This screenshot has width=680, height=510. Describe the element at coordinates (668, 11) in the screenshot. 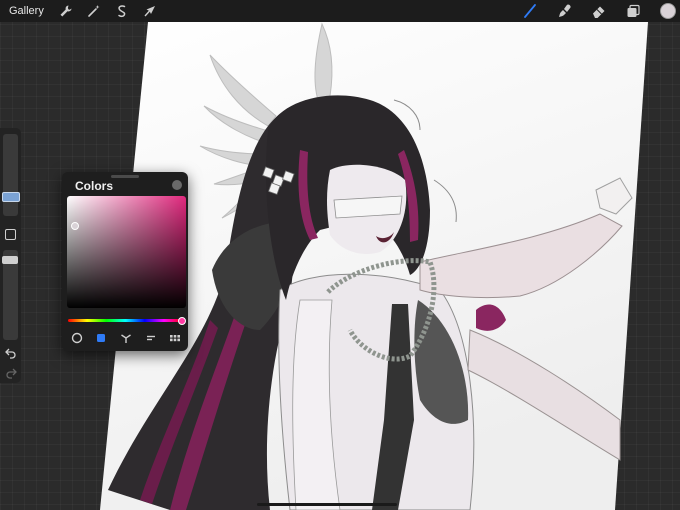

I see `color-swatch` at that location.